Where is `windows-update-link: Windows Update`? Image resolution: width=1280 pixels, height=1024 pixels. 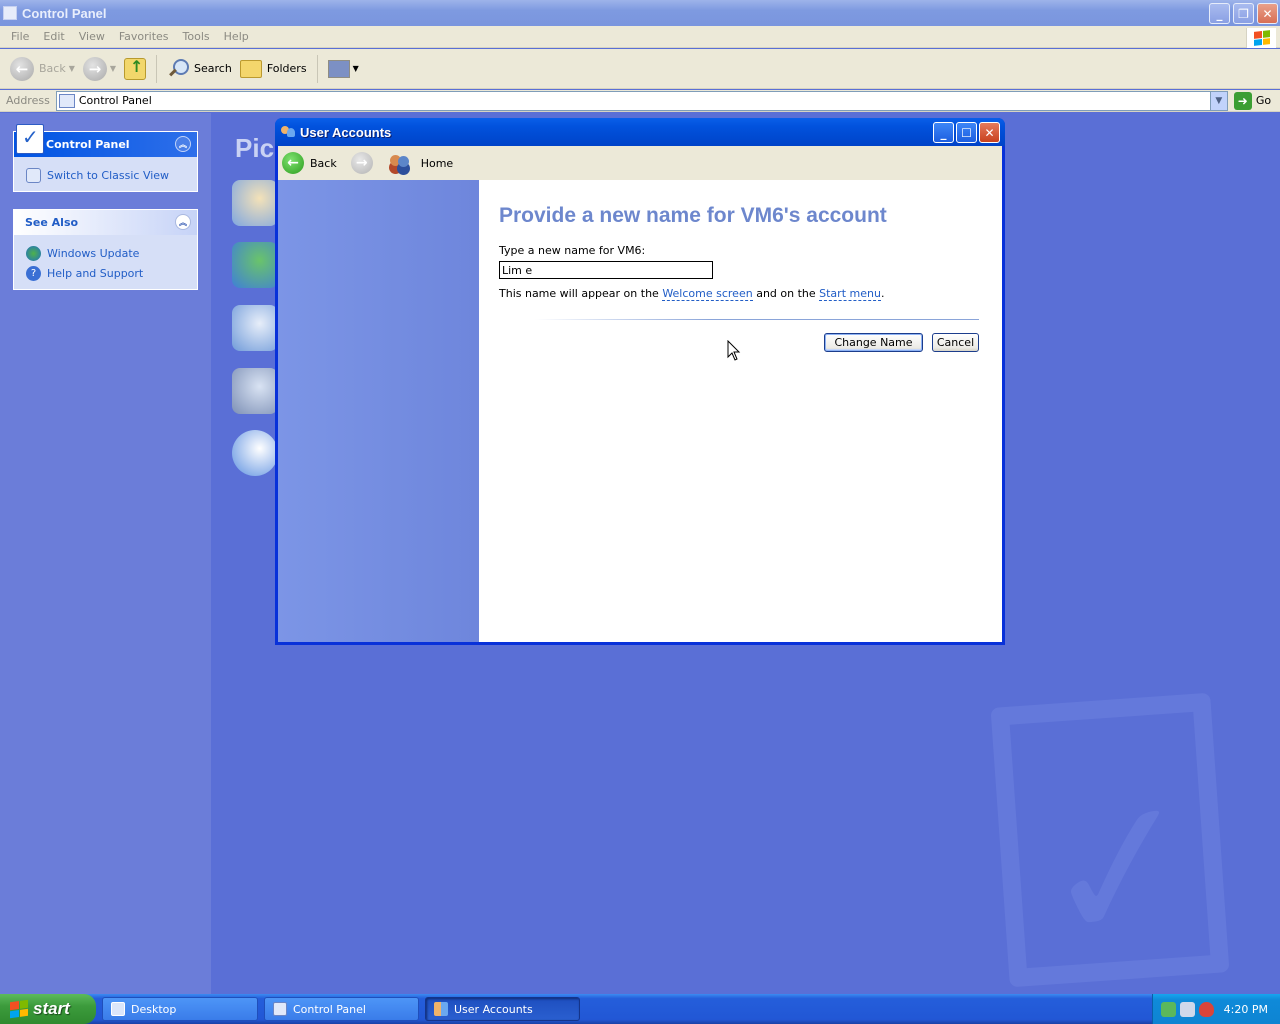
windows-update-link: Windows Update is located at coordinates (111, 253).